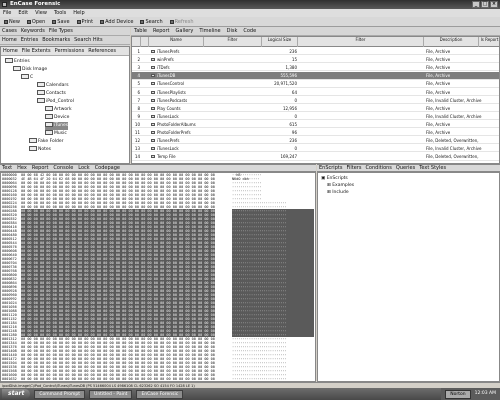 The height and width of the screenshot is (400, 500). What do you see at coordinates (182, 22) in the screenshot?
I see `refresh-button: Refresh` at bounding box center [182, 22].